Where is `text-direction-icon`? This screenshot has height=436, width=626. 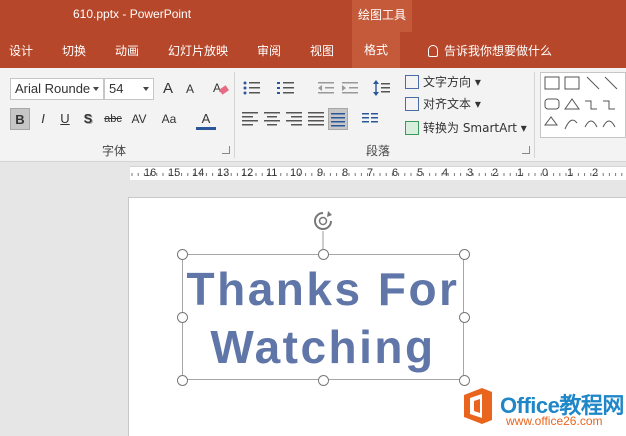
text-direction-icon is located at coordinates (412, 82).